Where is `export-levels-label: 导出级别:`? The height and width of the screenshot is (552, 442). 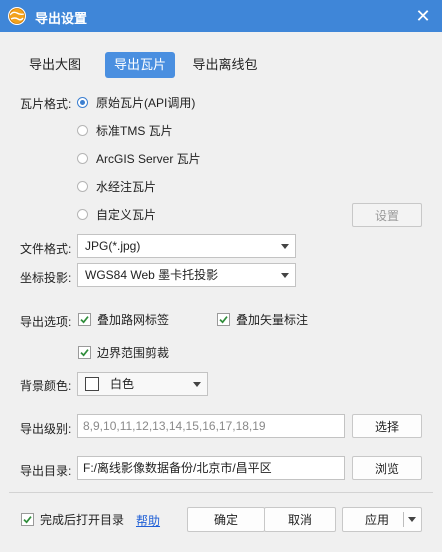 export-levels-label: 导出级别: is located at coordinates (46, 429).